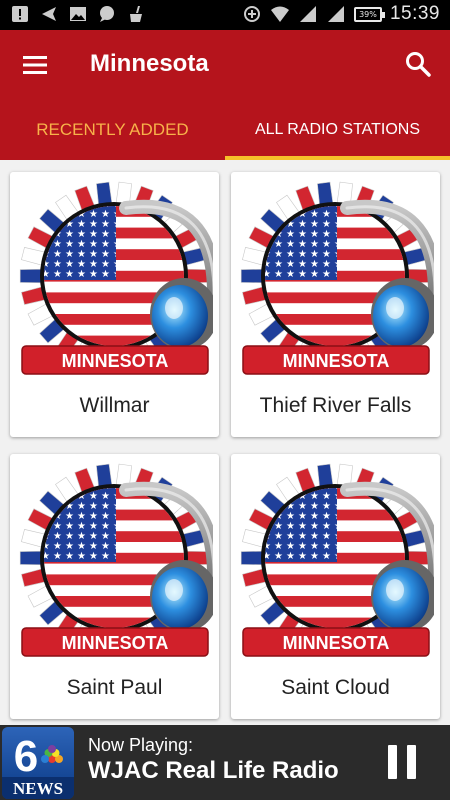 This screenshot has width=450, height=800. What do you see at coordinates (112, 130) in the screenshot?
I see `tab-recently-added: RECENTLY ADDED` at bounding box center [112, 130].